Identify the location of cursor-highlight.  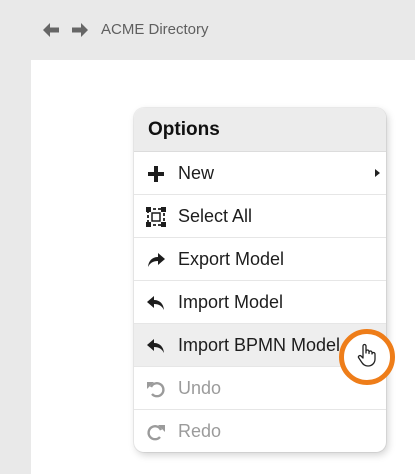
(367, 357).